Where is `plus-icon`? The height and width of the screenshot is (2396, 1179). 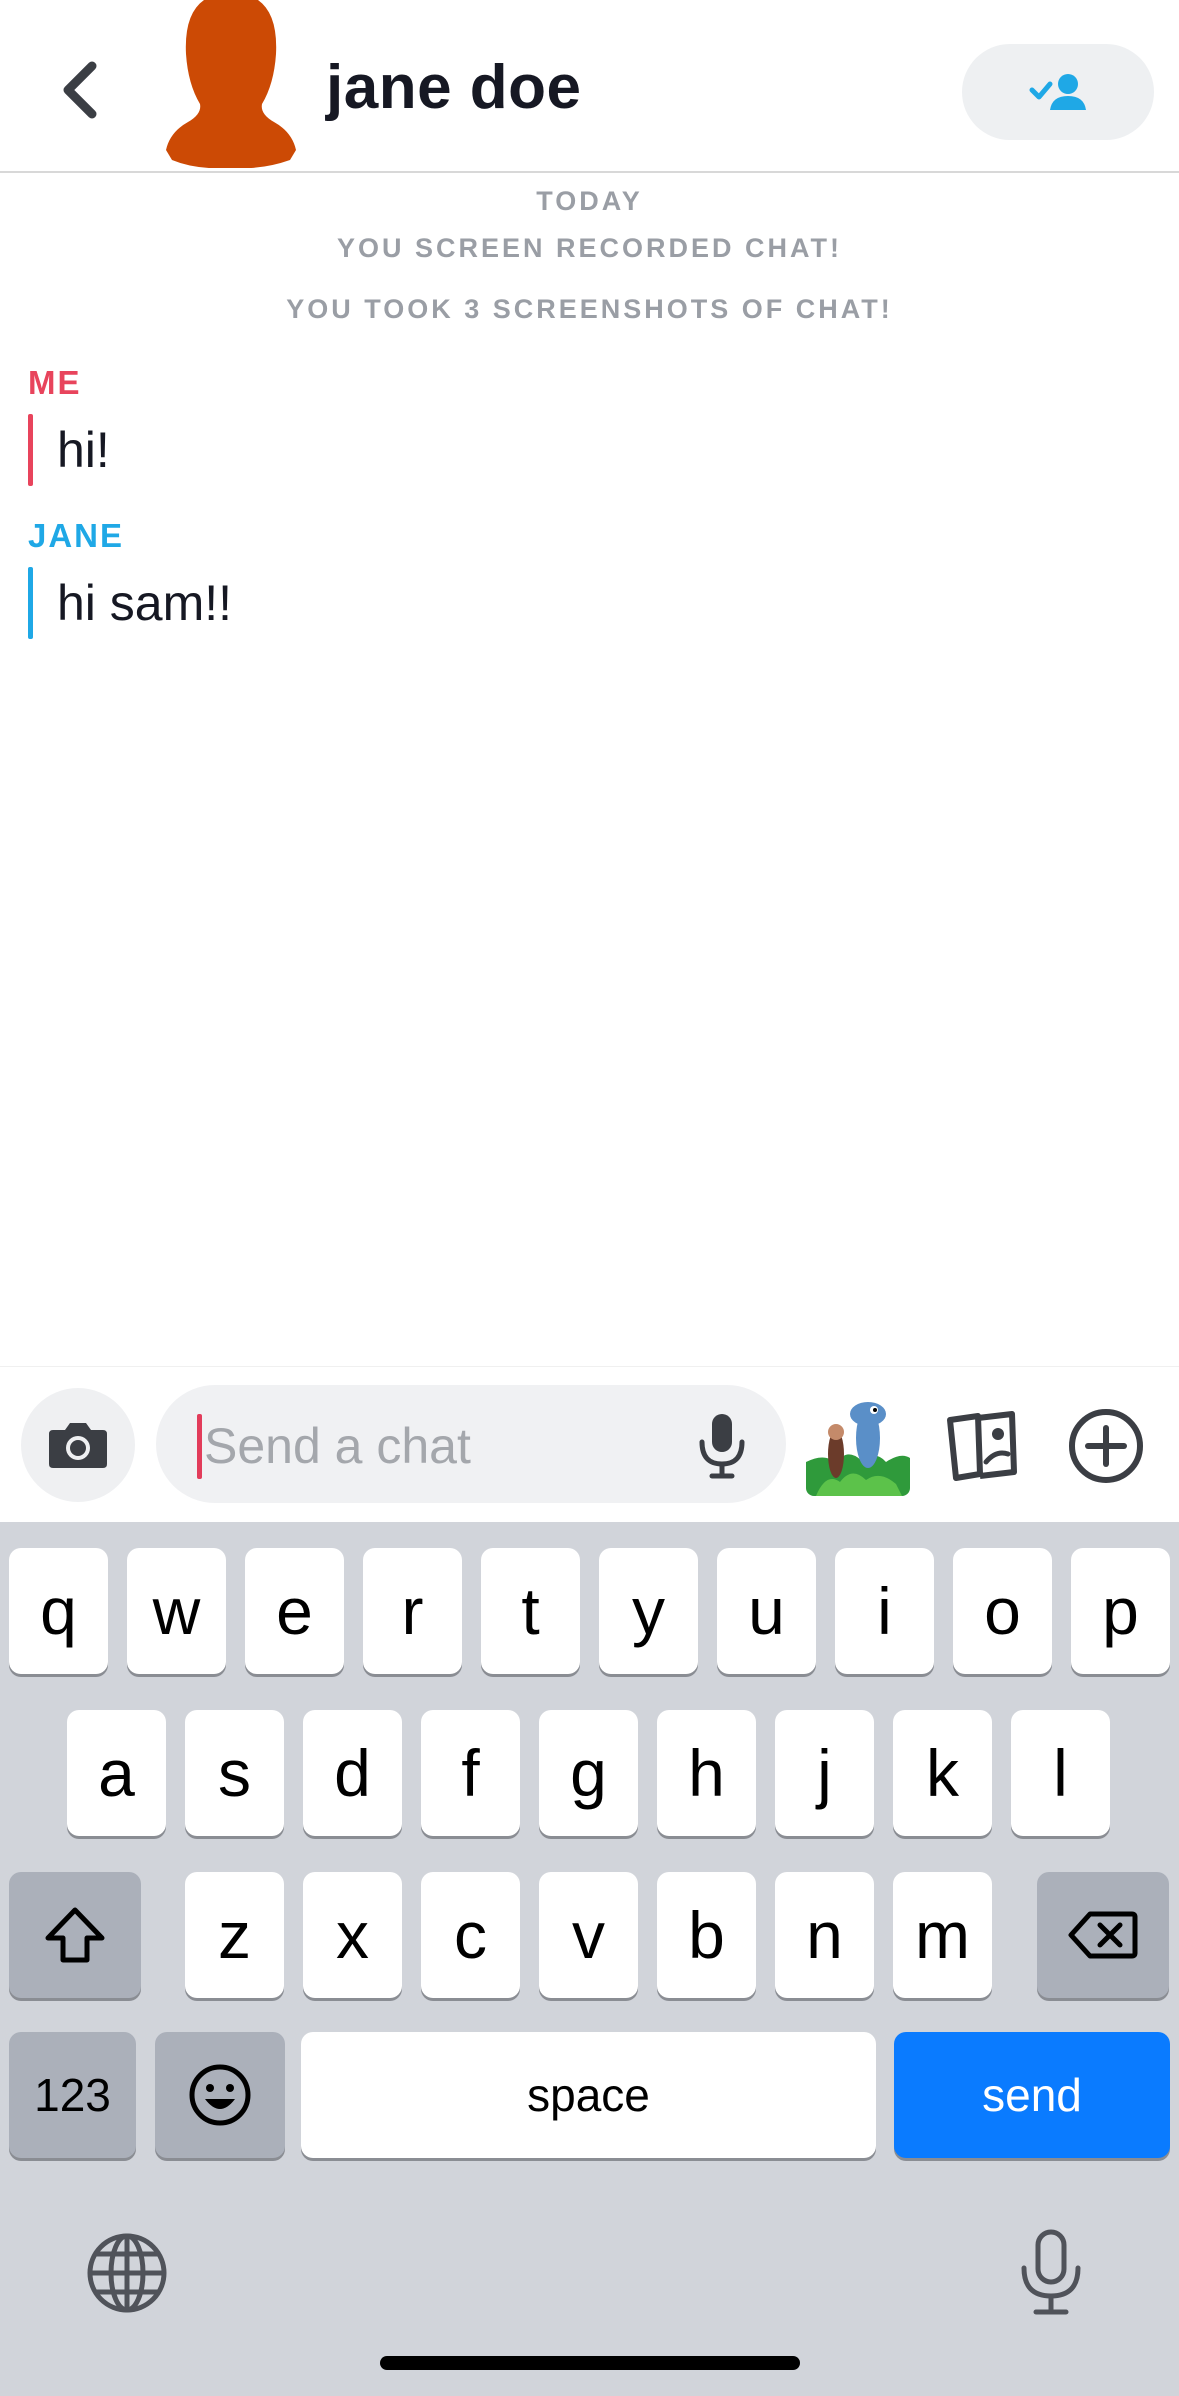
plus-icon is located at coordinates (1106, 1446).